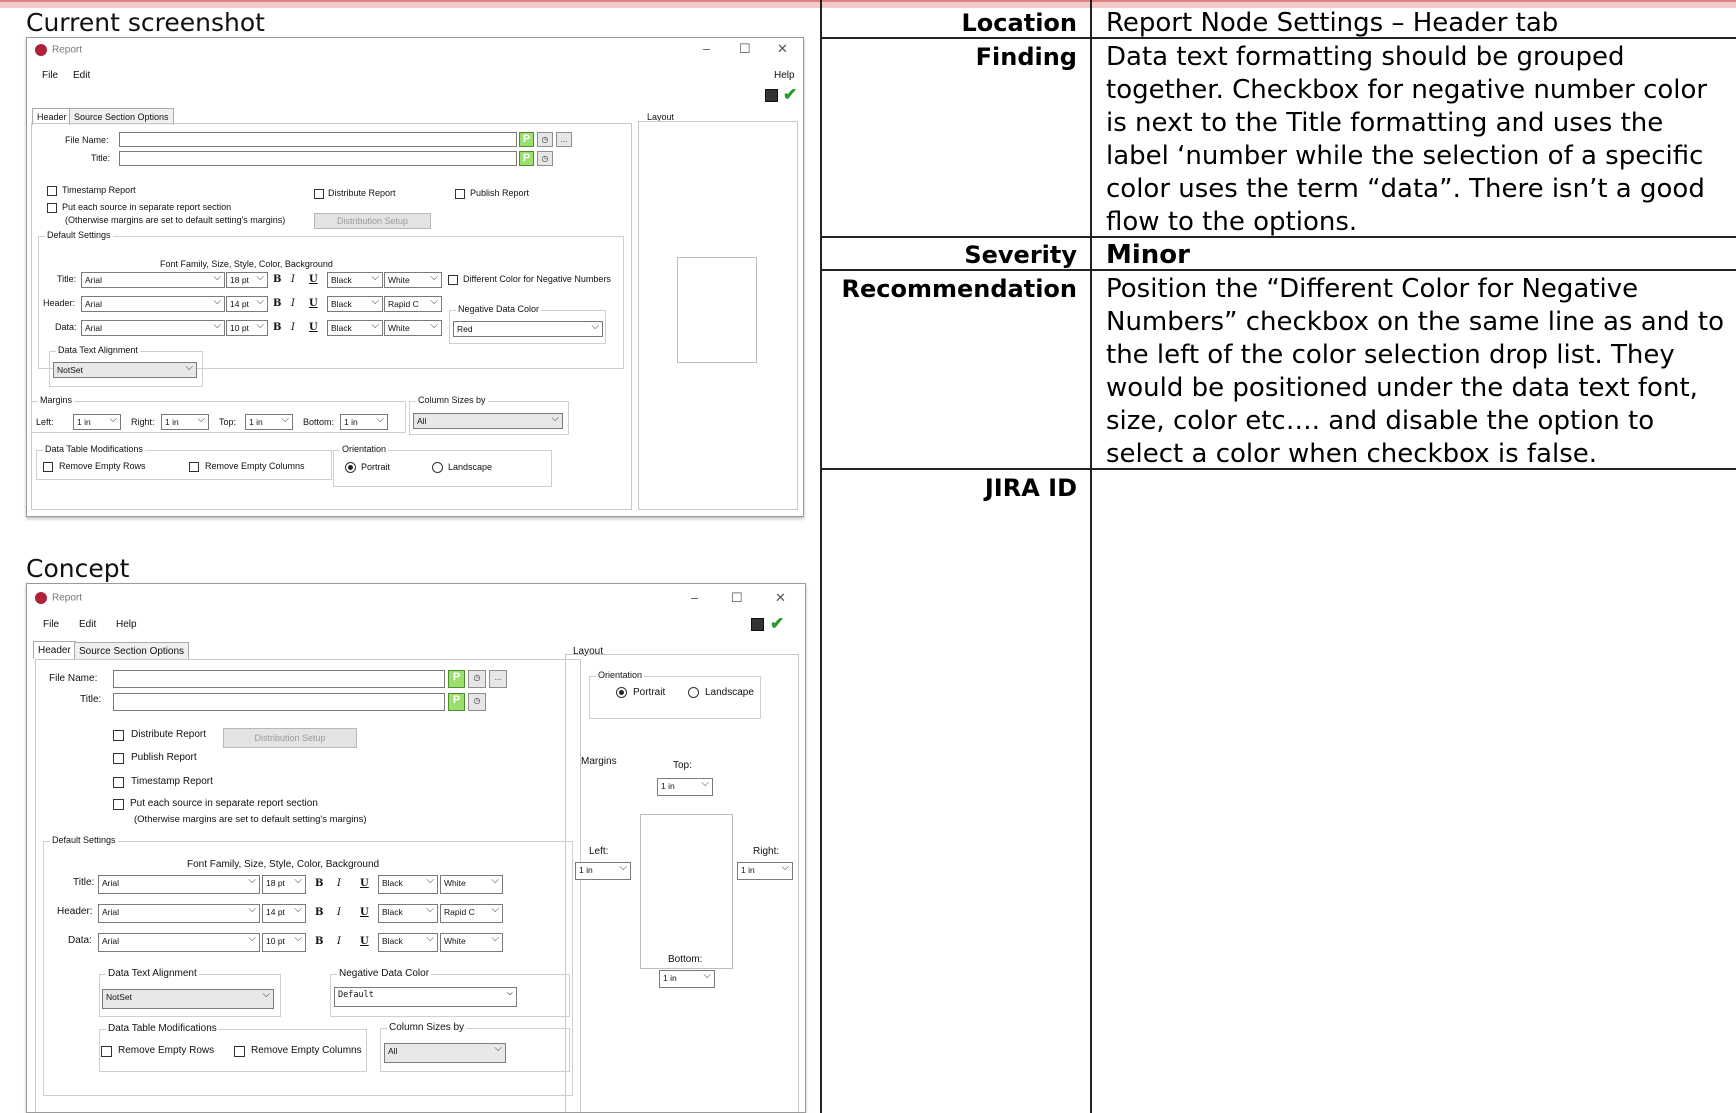  I want to click on landscape-radio, so click(437, 467).